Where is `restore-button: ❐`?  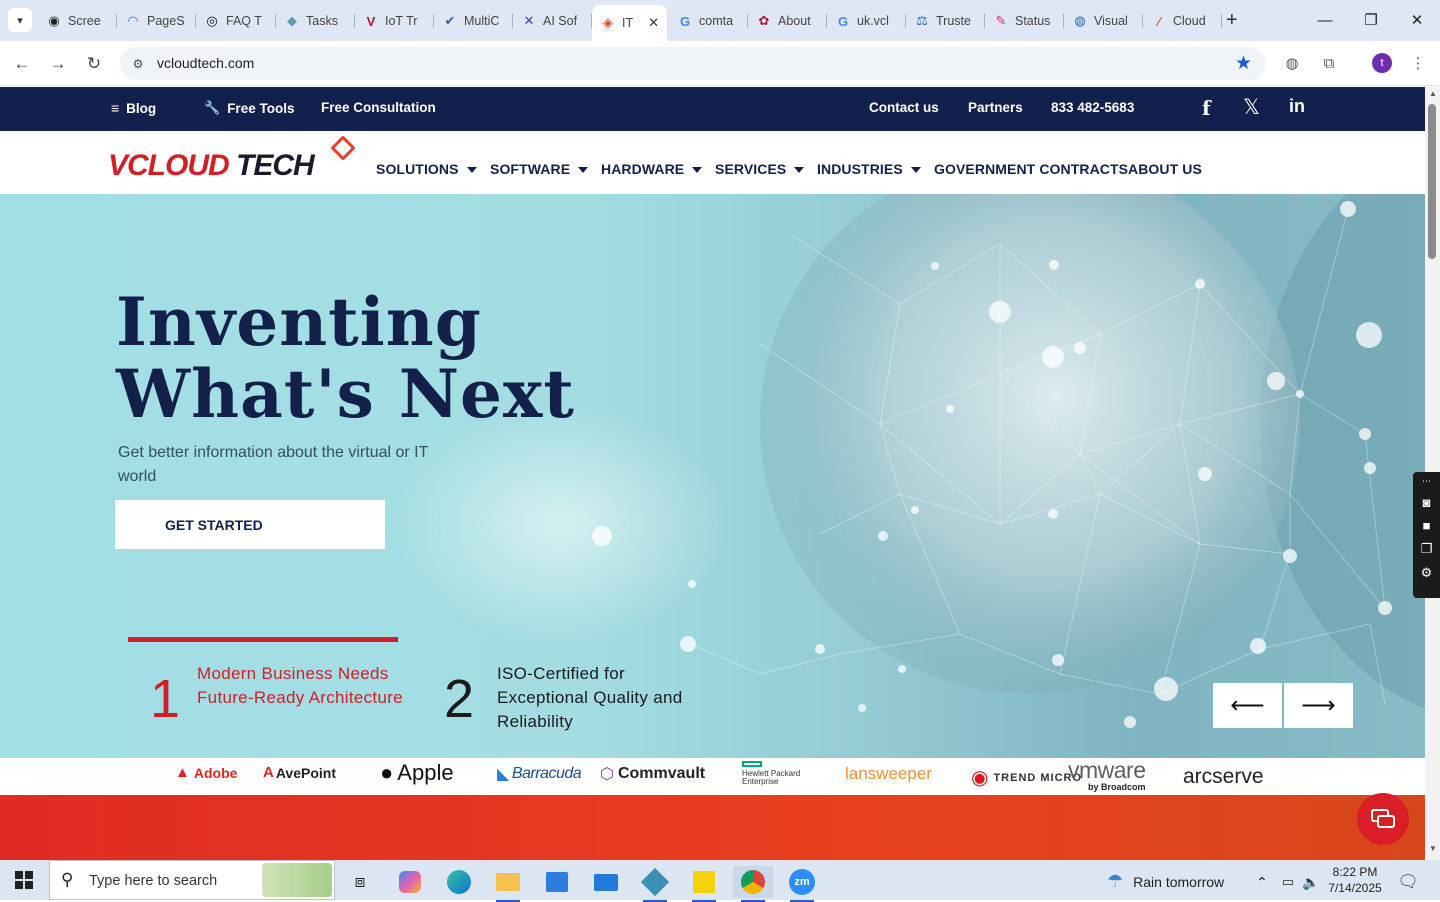 restore-button: ❐ is located at coordinates (1371, 20).